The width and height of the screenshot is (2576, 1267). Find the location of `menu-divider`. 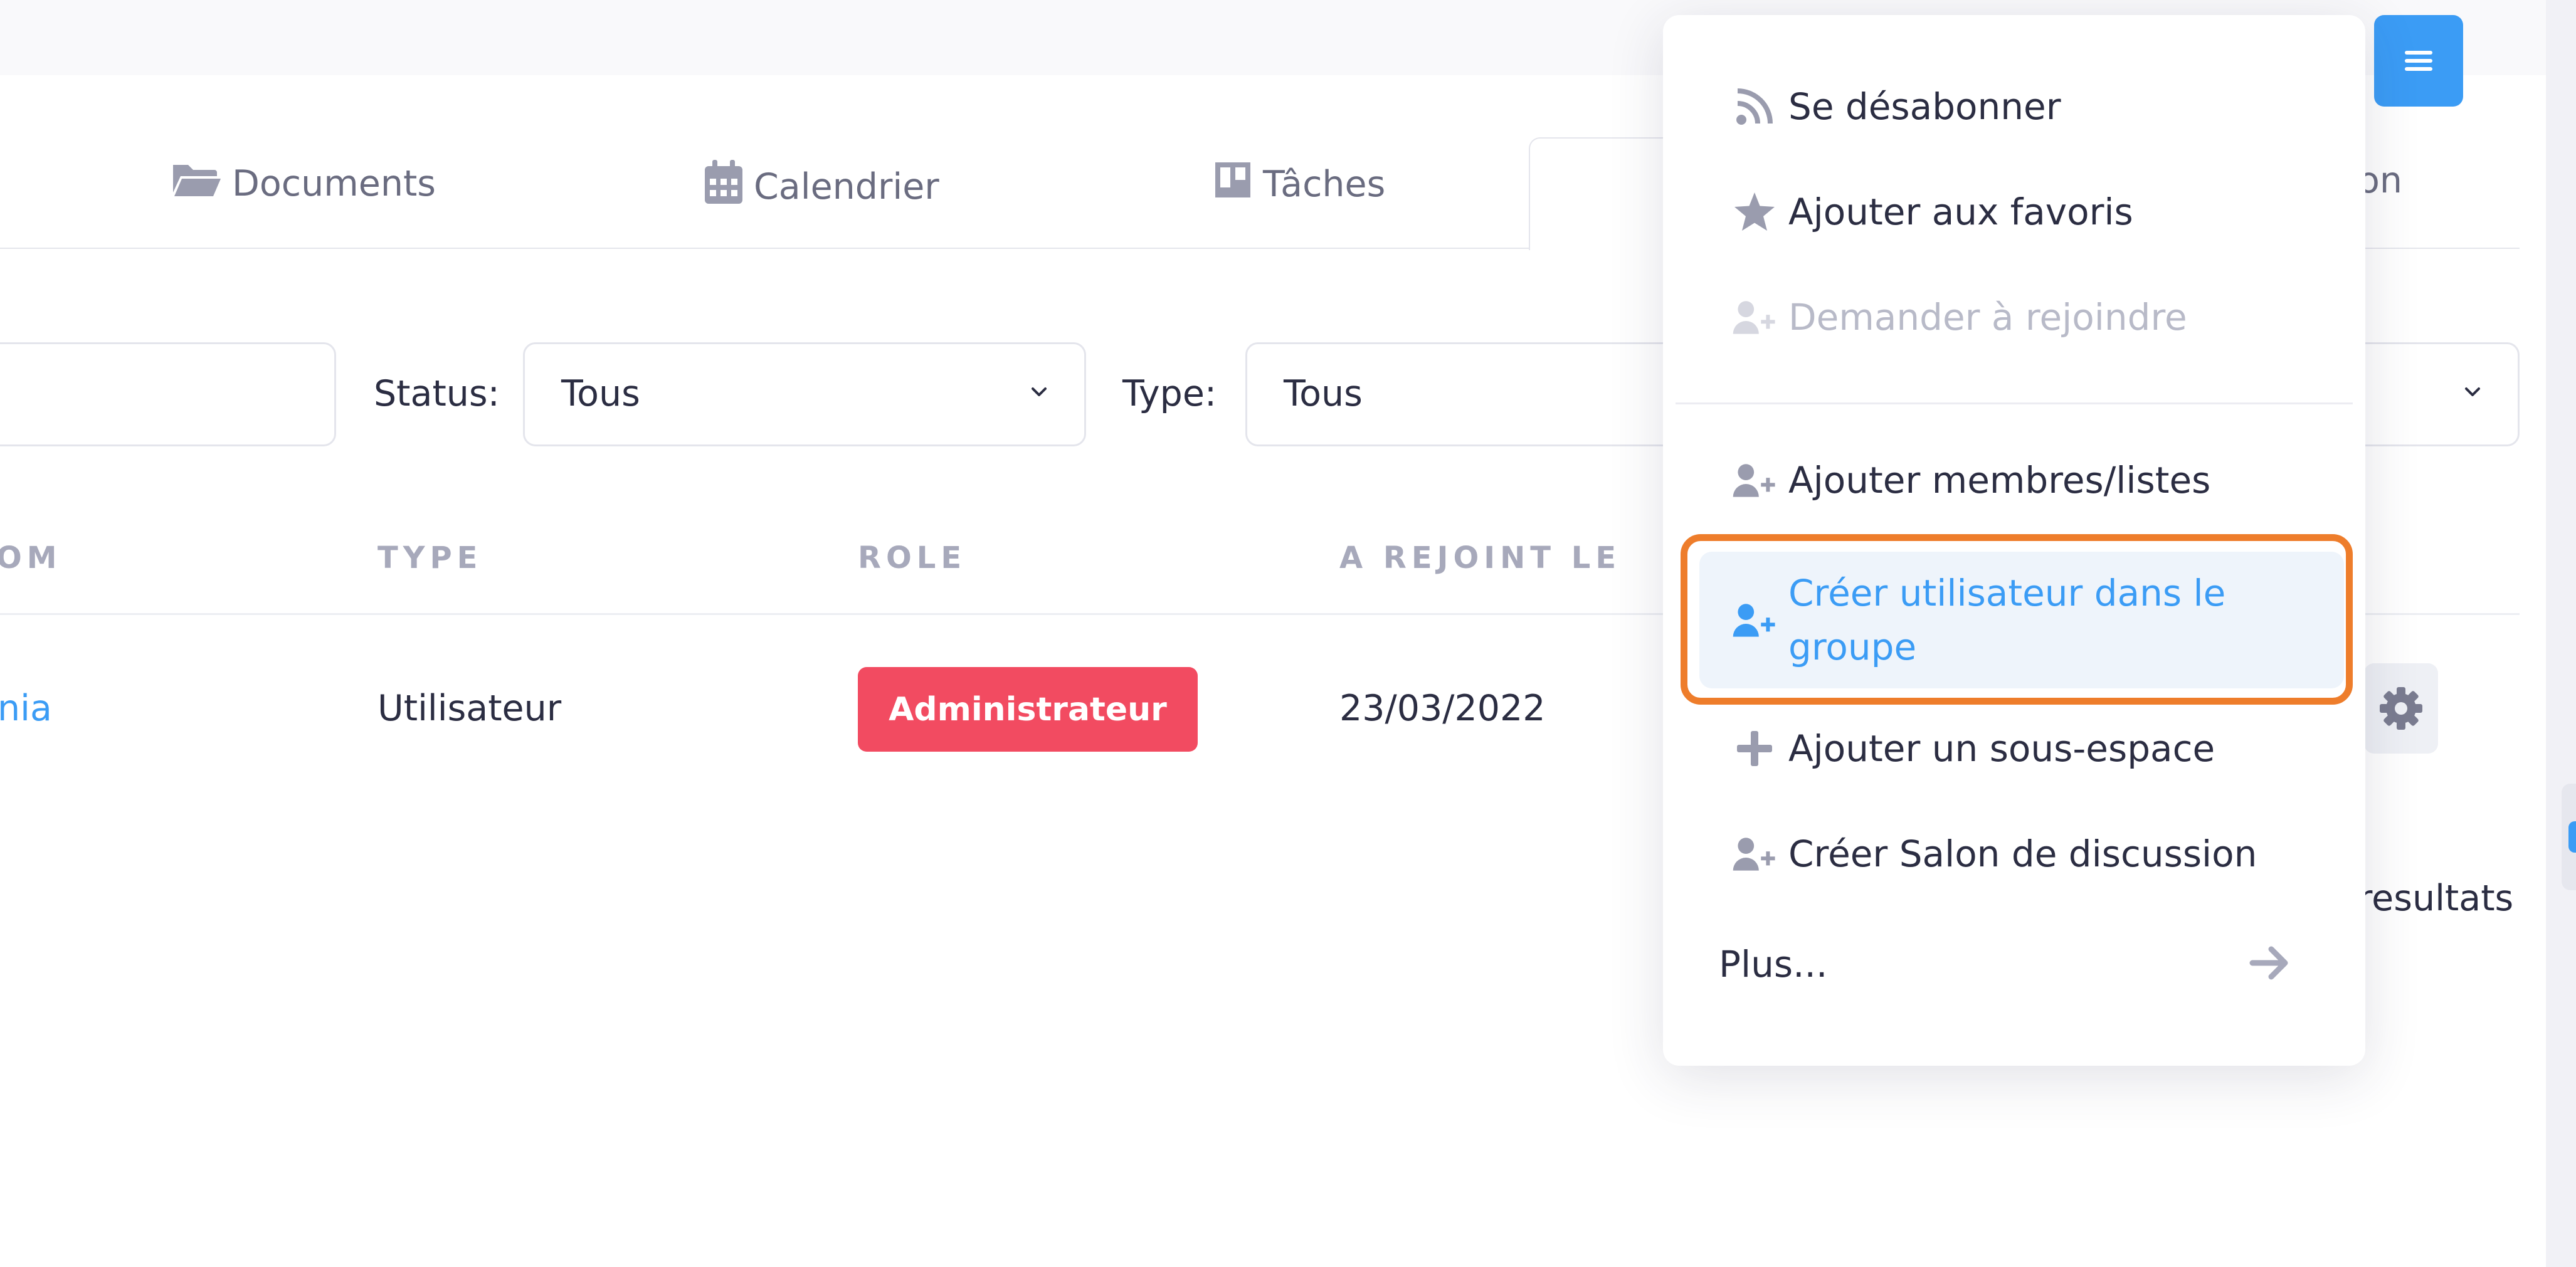

menu-divider is located at coordinates (2015, 403).